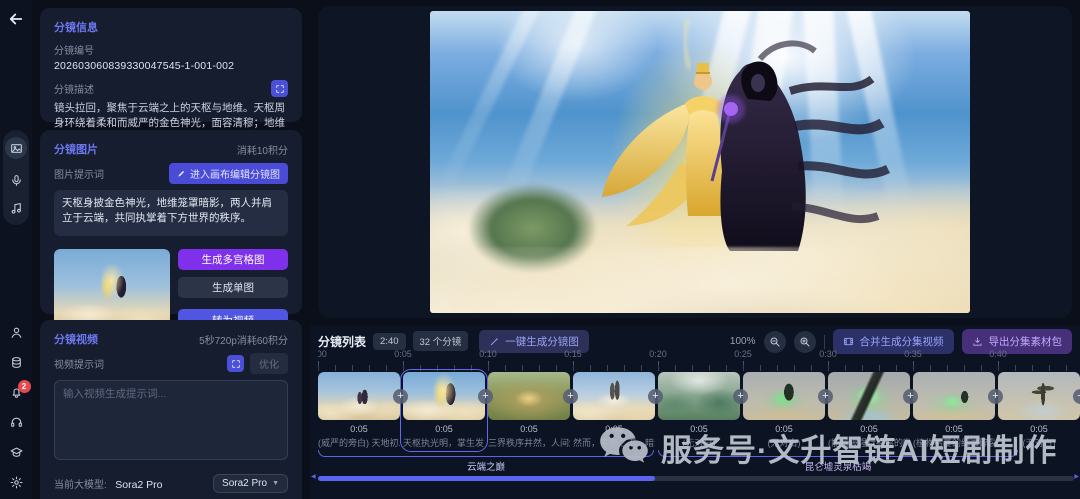 Image resolution: width=1080 pixels, height=499 pixels. I want to click on timeline-scrollbar, so click(696, 478).